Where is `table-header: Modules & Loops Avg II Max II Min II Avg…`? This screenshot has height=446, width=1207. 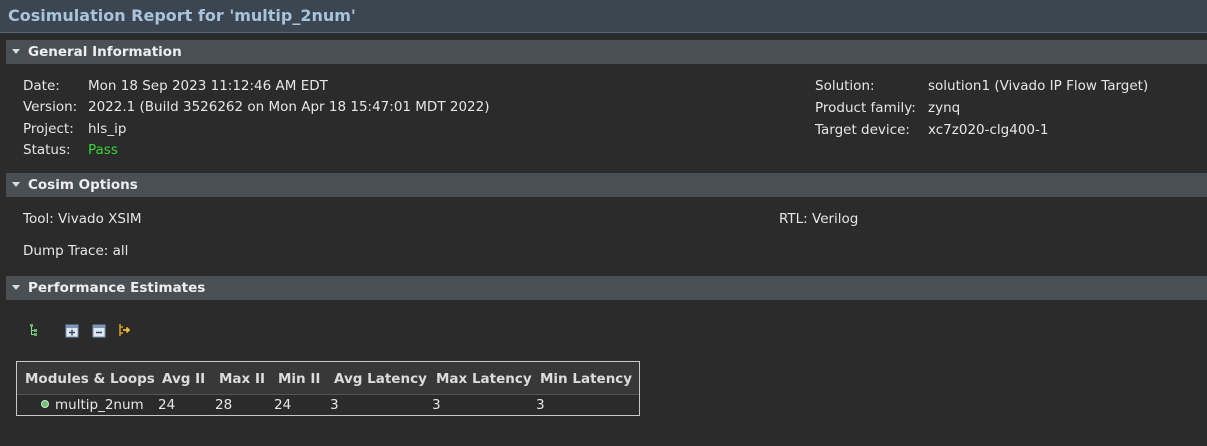 table-header: Modules & Loops Avg II Max II Min II Avg… is located at coordinates (328, 378).